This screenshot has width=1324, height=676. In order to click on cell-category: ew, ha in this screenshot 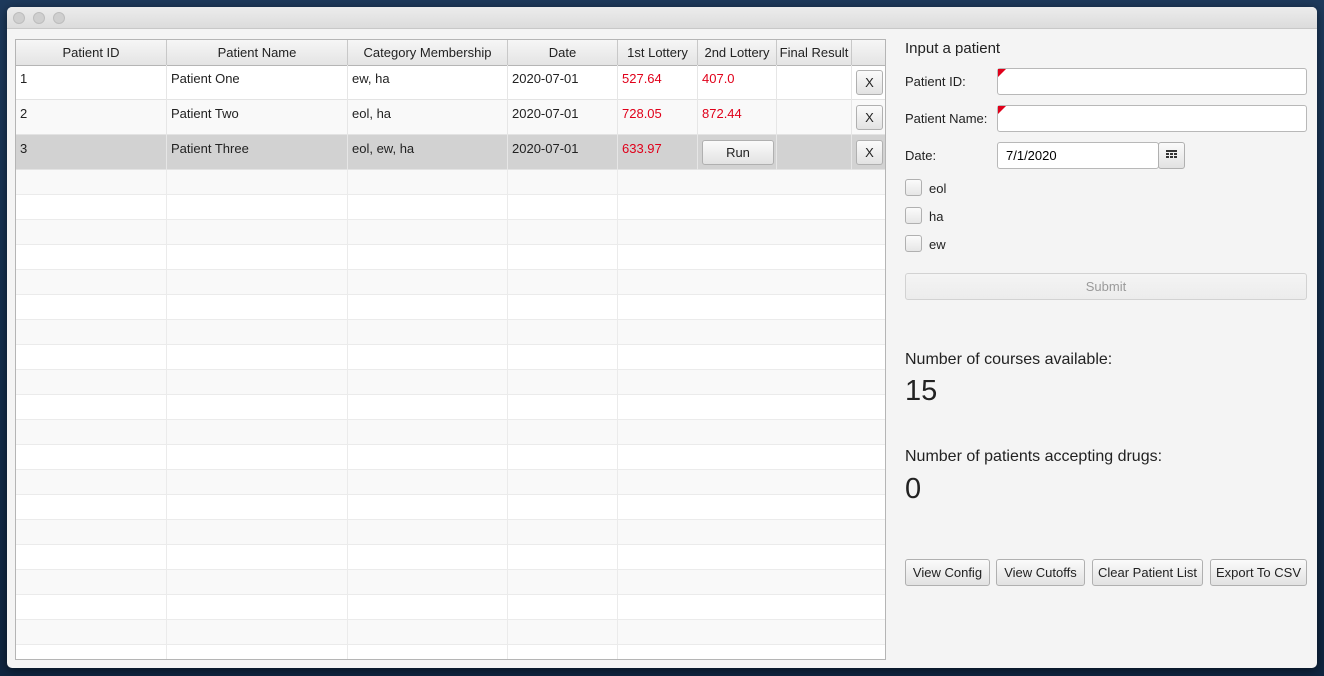, I will do `click(428, 82)`.